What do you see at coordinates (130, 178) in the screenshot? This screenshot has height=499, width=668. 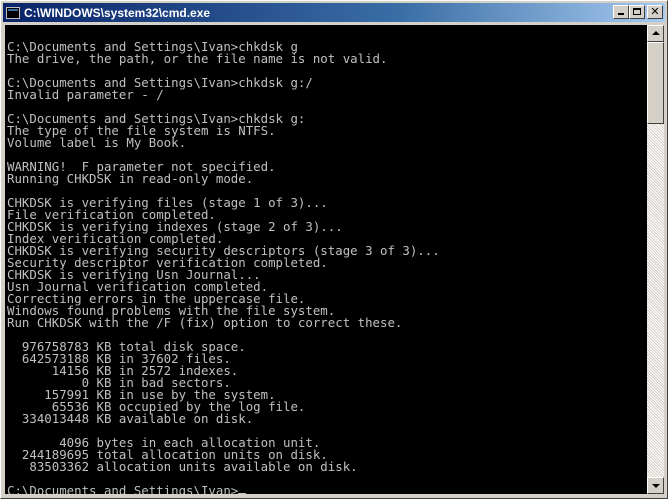 I see `console-line: Running CHKDSK in read-only mode.` at bounding box center [130, 178].